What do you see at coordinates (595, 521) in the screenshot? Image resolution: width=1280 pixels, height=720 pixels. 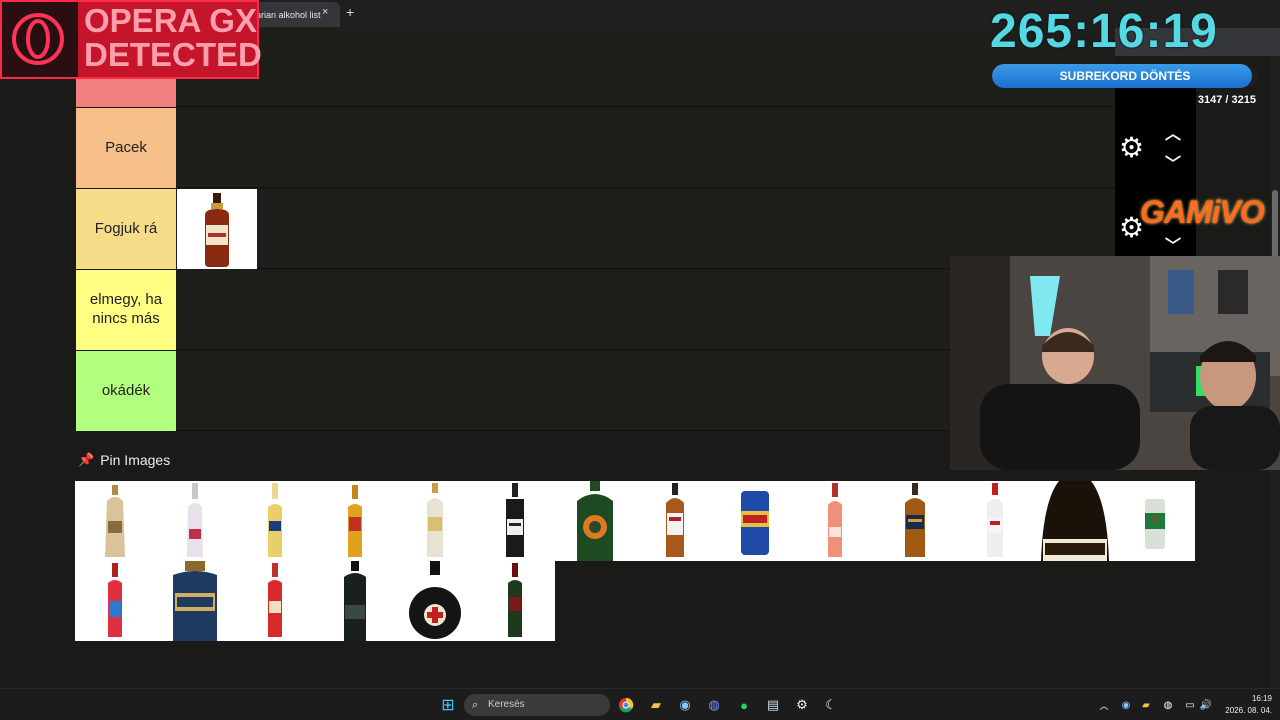 I see `bottle-jagermeister` at bounding box center [595, 521].